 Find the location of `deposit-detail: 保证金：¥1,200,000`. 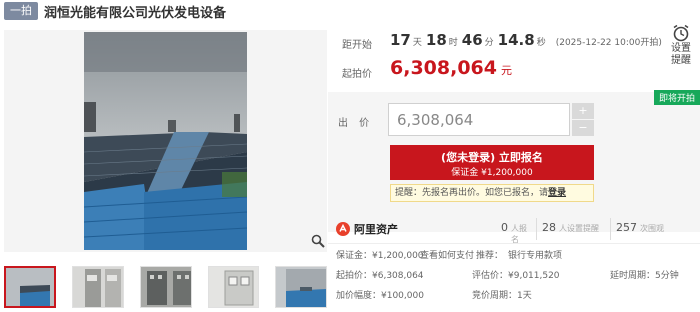

deposit-detail: 保证金：¥1,200,000 is located at coordinates (380, 256).